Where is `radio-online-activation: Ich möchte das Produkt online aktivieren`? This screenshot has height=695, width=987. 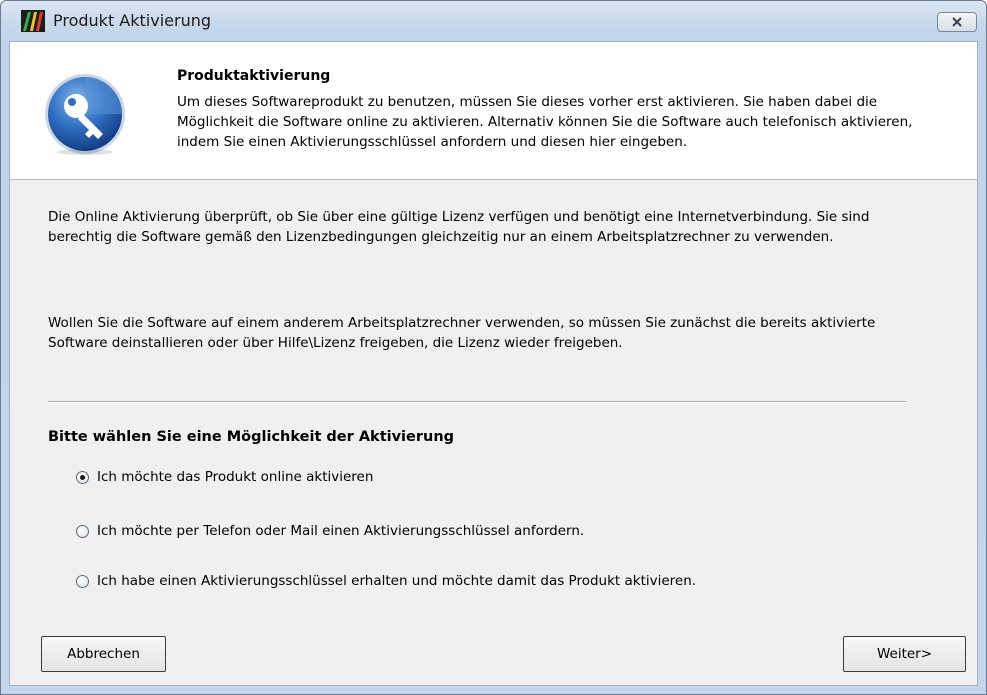
radio-online-activation: Ich möchte das Produkt online aktivieren is located at coordinates (224, 477).